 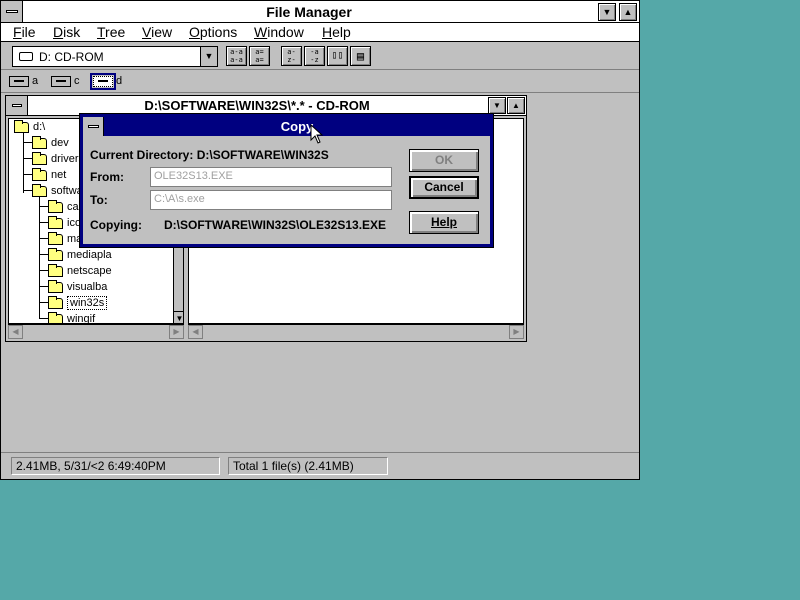 What do you see at coordinates (271, 200) in the screenshot?
I see `to-field: C:\A\s.exe` at bounding box center [271, 200].